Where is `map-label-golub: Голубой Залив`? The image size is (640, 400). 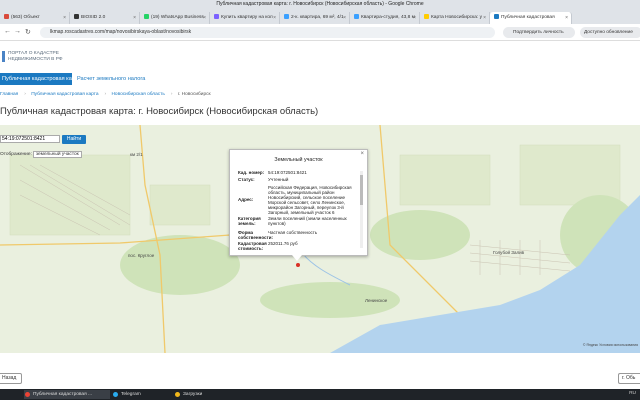
map-label-golub: Голубой Залив is located at coordinates (509, 252).